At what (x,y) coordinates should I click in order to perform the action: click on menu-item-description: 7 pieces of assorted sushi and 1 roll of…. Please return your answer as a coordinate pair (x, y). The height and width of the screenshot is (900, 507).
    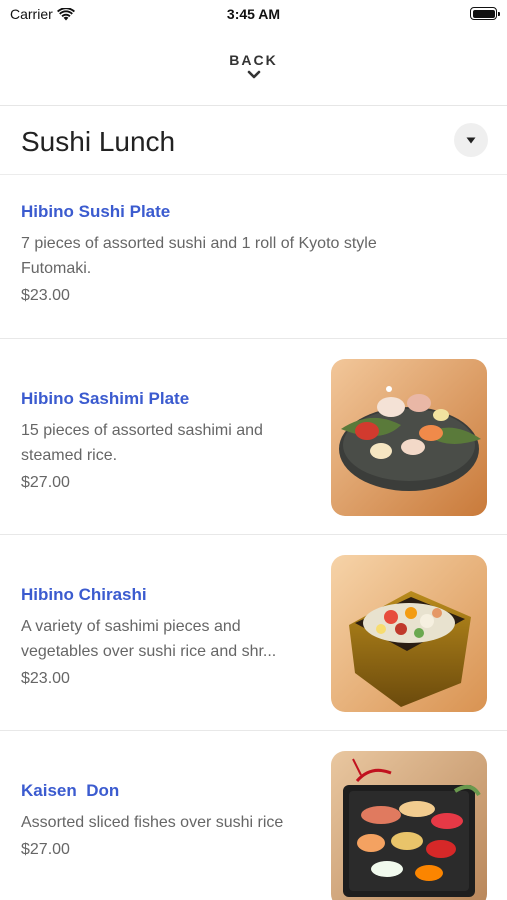
    Looking at the image, I should click on (199, 256).